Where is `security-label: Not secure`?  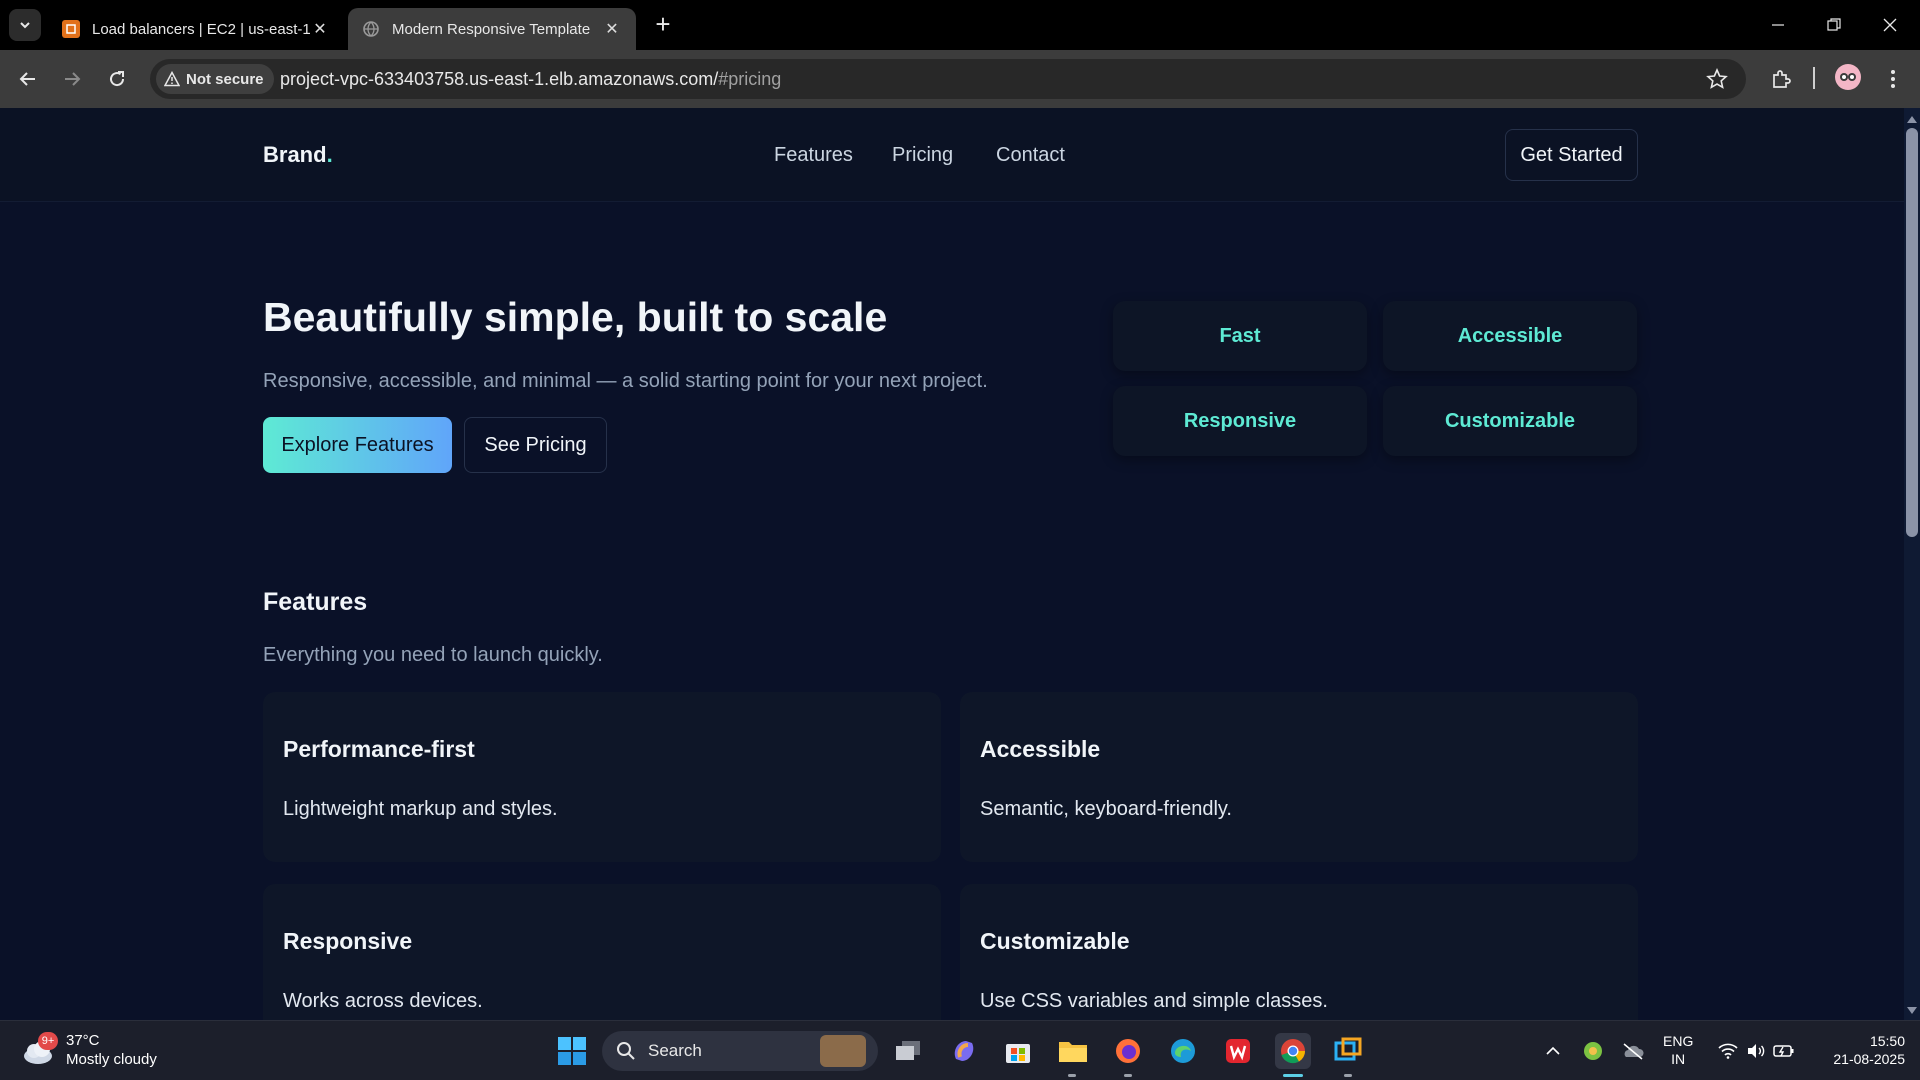 security-label: Not secure is located at coordinates (225, 79).